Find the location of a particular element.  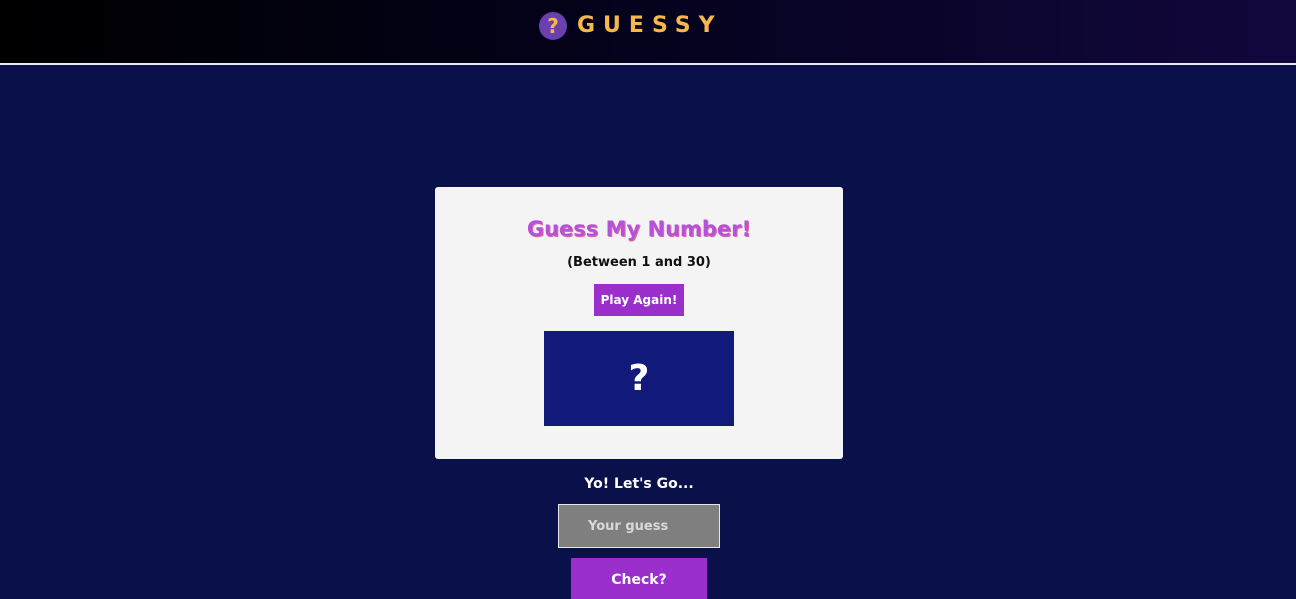

game-title: Guess My Number! is located at coordinates (639, 229).